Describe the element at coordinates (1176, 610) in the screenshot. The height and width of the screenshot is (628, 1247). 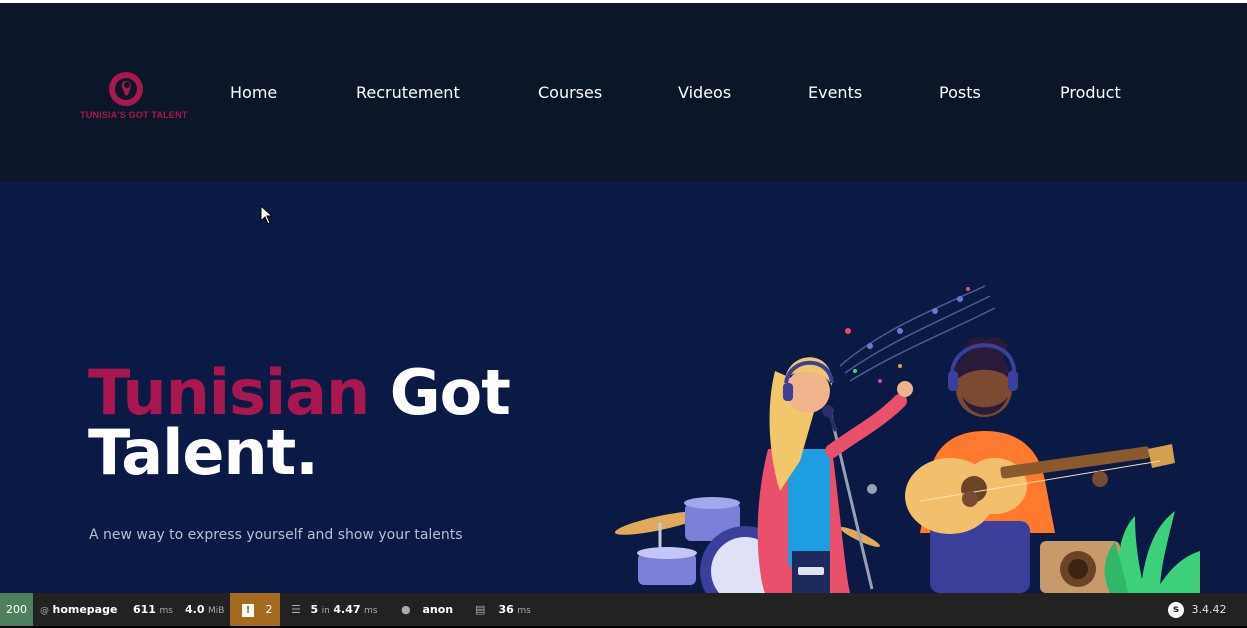
I see `symfony-logo-icon: s` at that location.